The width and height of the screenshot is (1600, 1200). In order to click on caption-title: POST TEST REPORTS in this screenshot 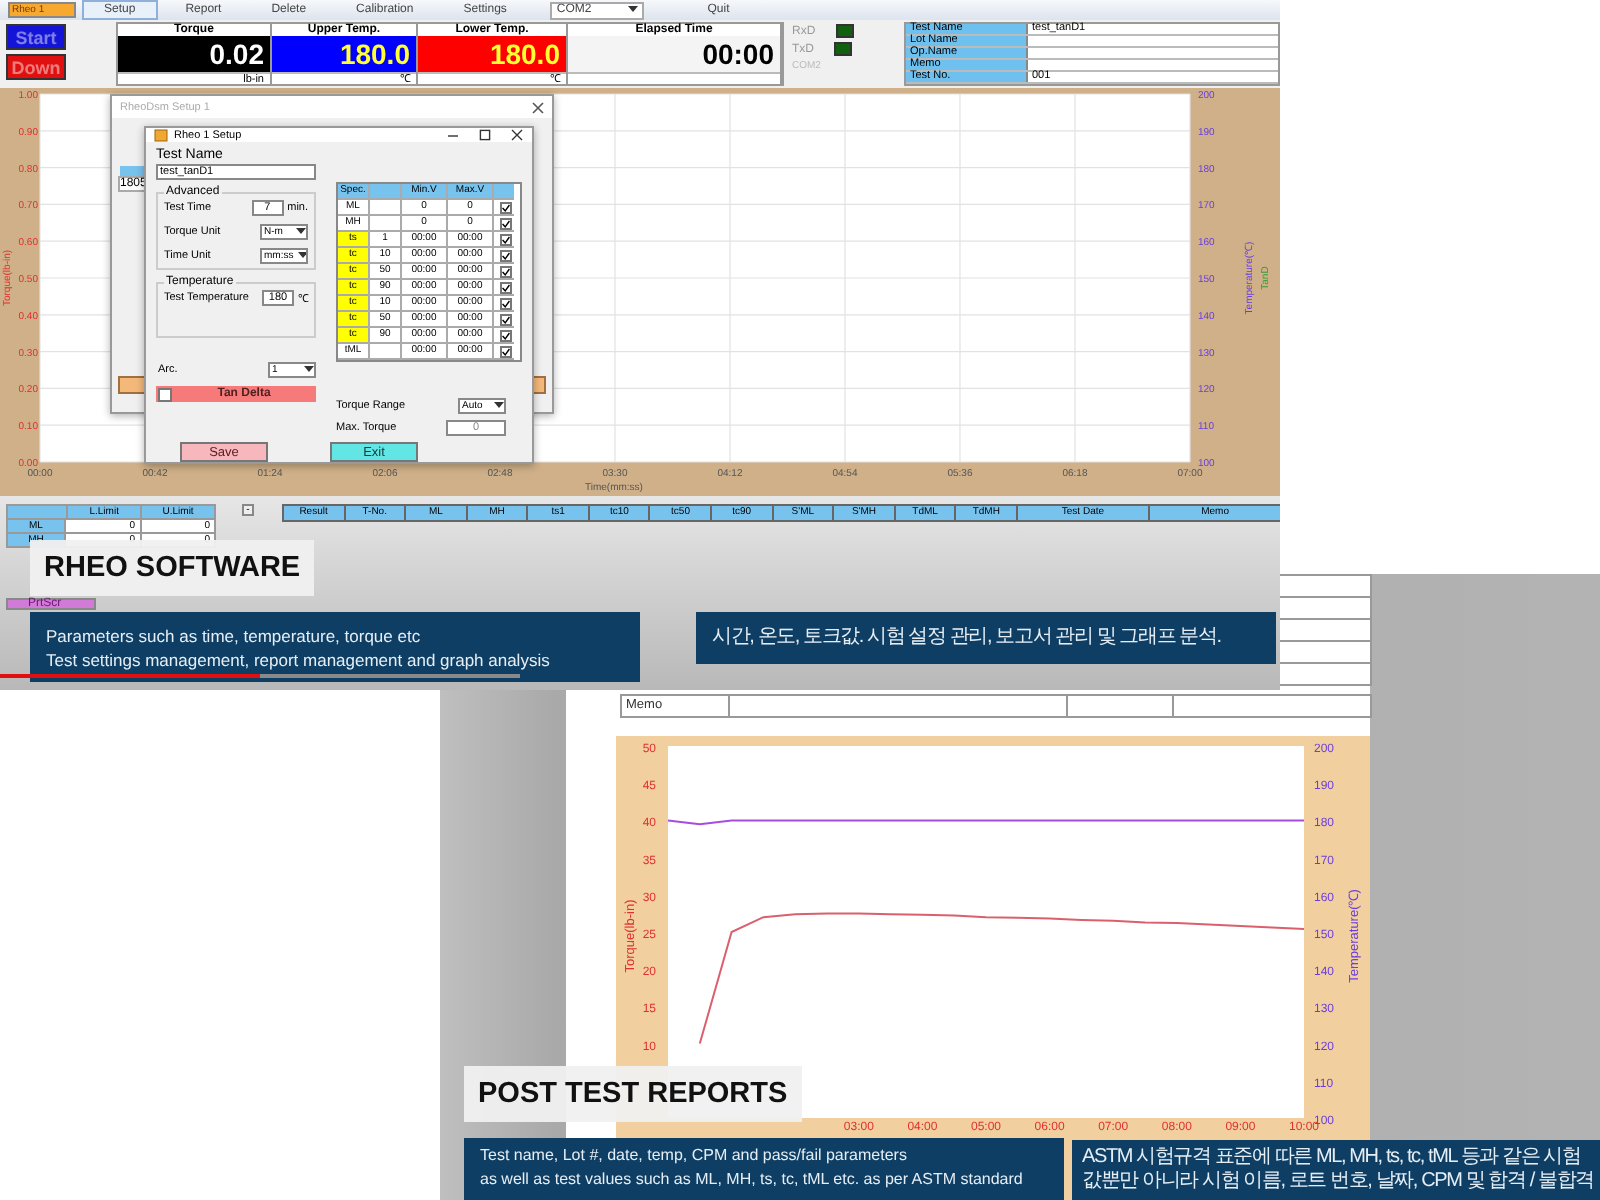, I will do `click(633, 1094)`.